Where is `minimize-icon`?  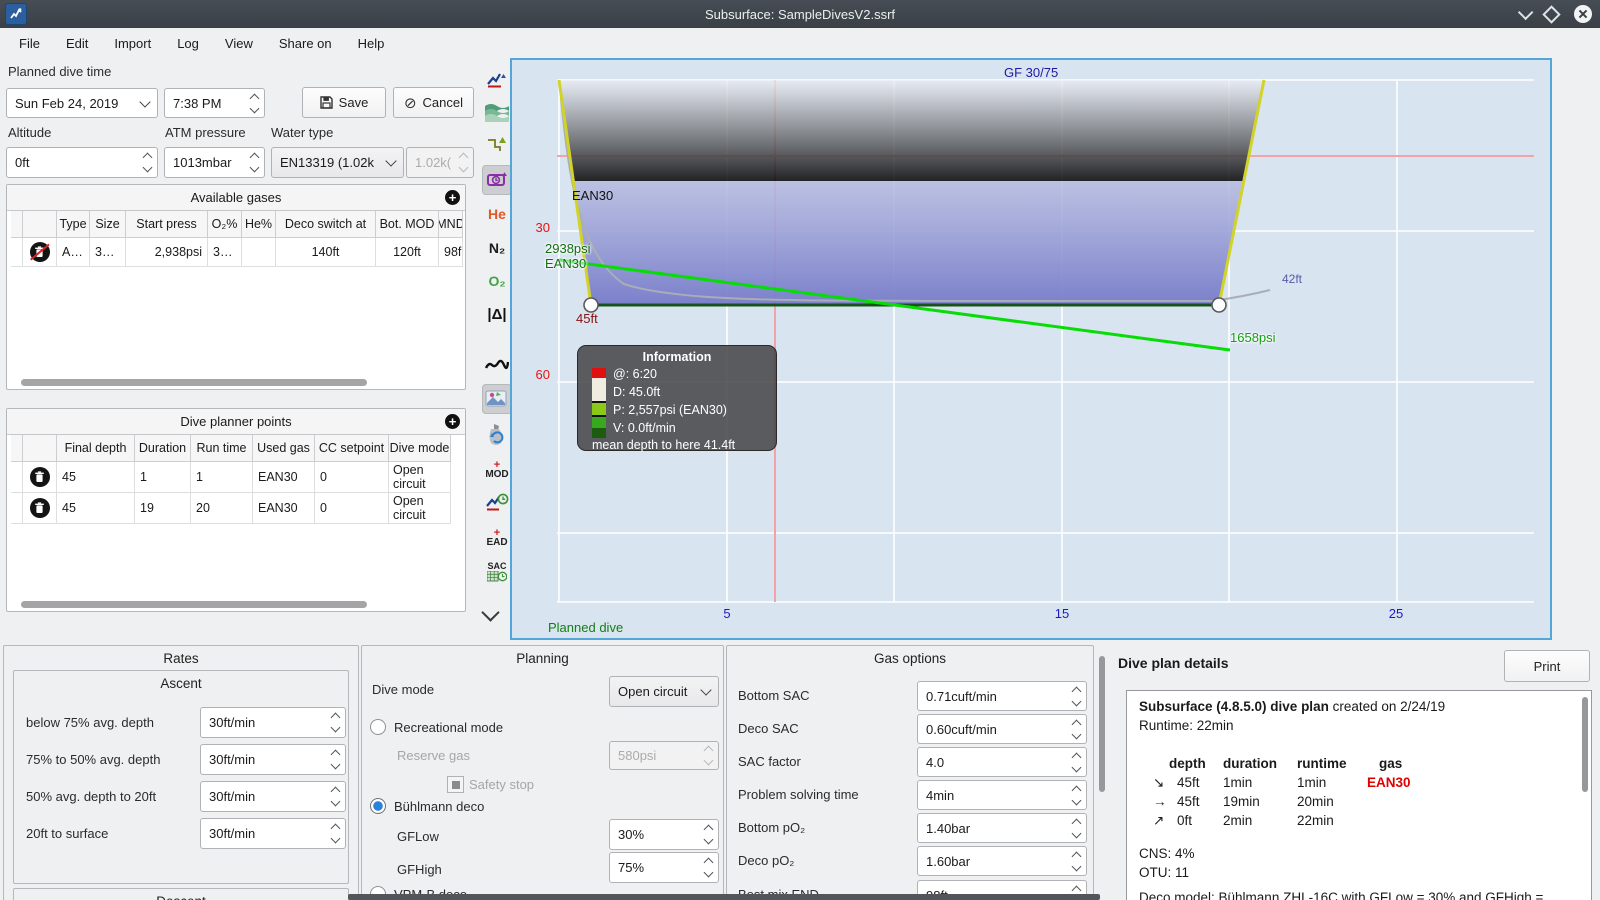 minimize-icon is located at coordinates (1525, 12).